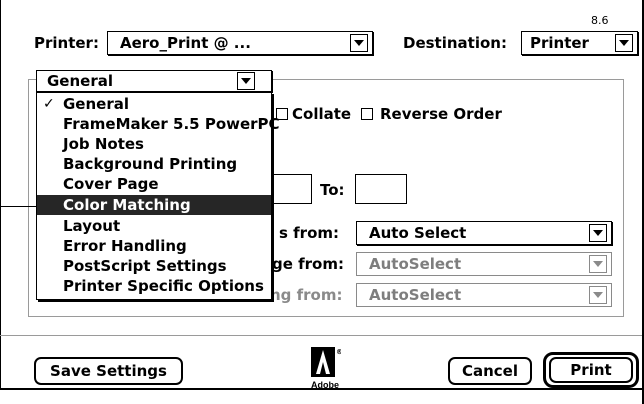 The image size is (644, 404). Describe the element at coordinates (600, 20) in the screenshot. I see `version-label: 8.6` at that location.